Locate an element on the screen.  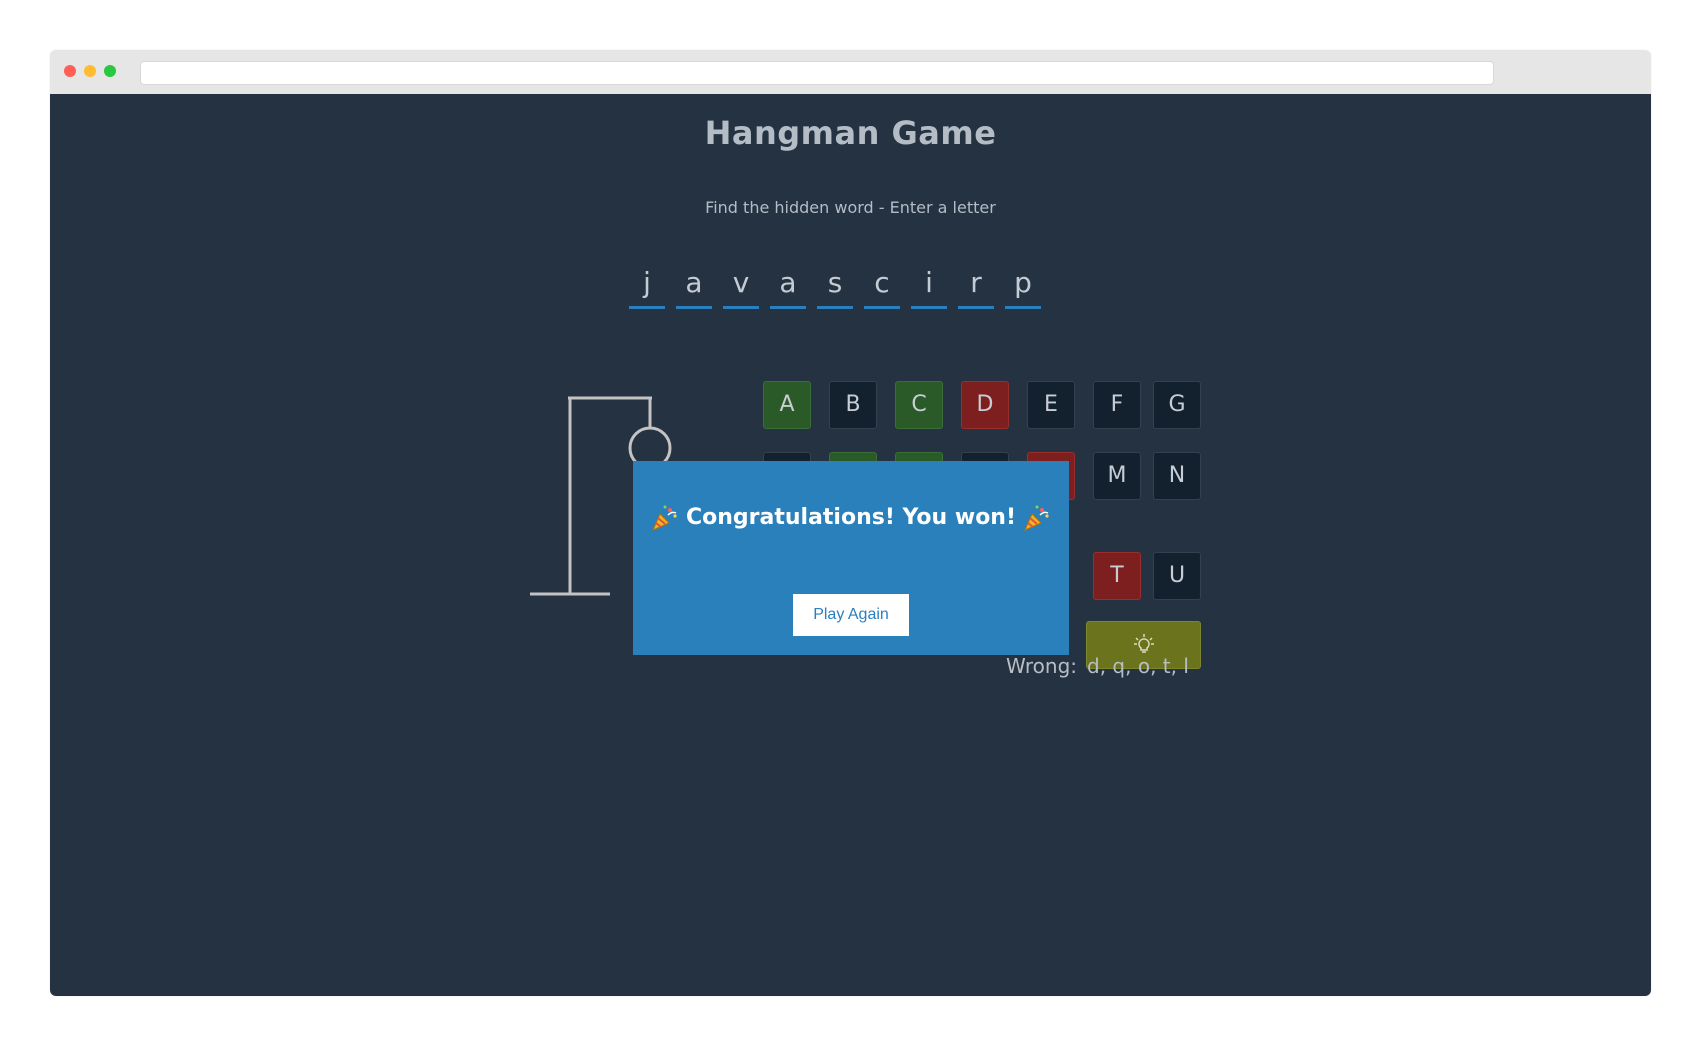
lightbulb-icon is located at coordinates (1143, 643).